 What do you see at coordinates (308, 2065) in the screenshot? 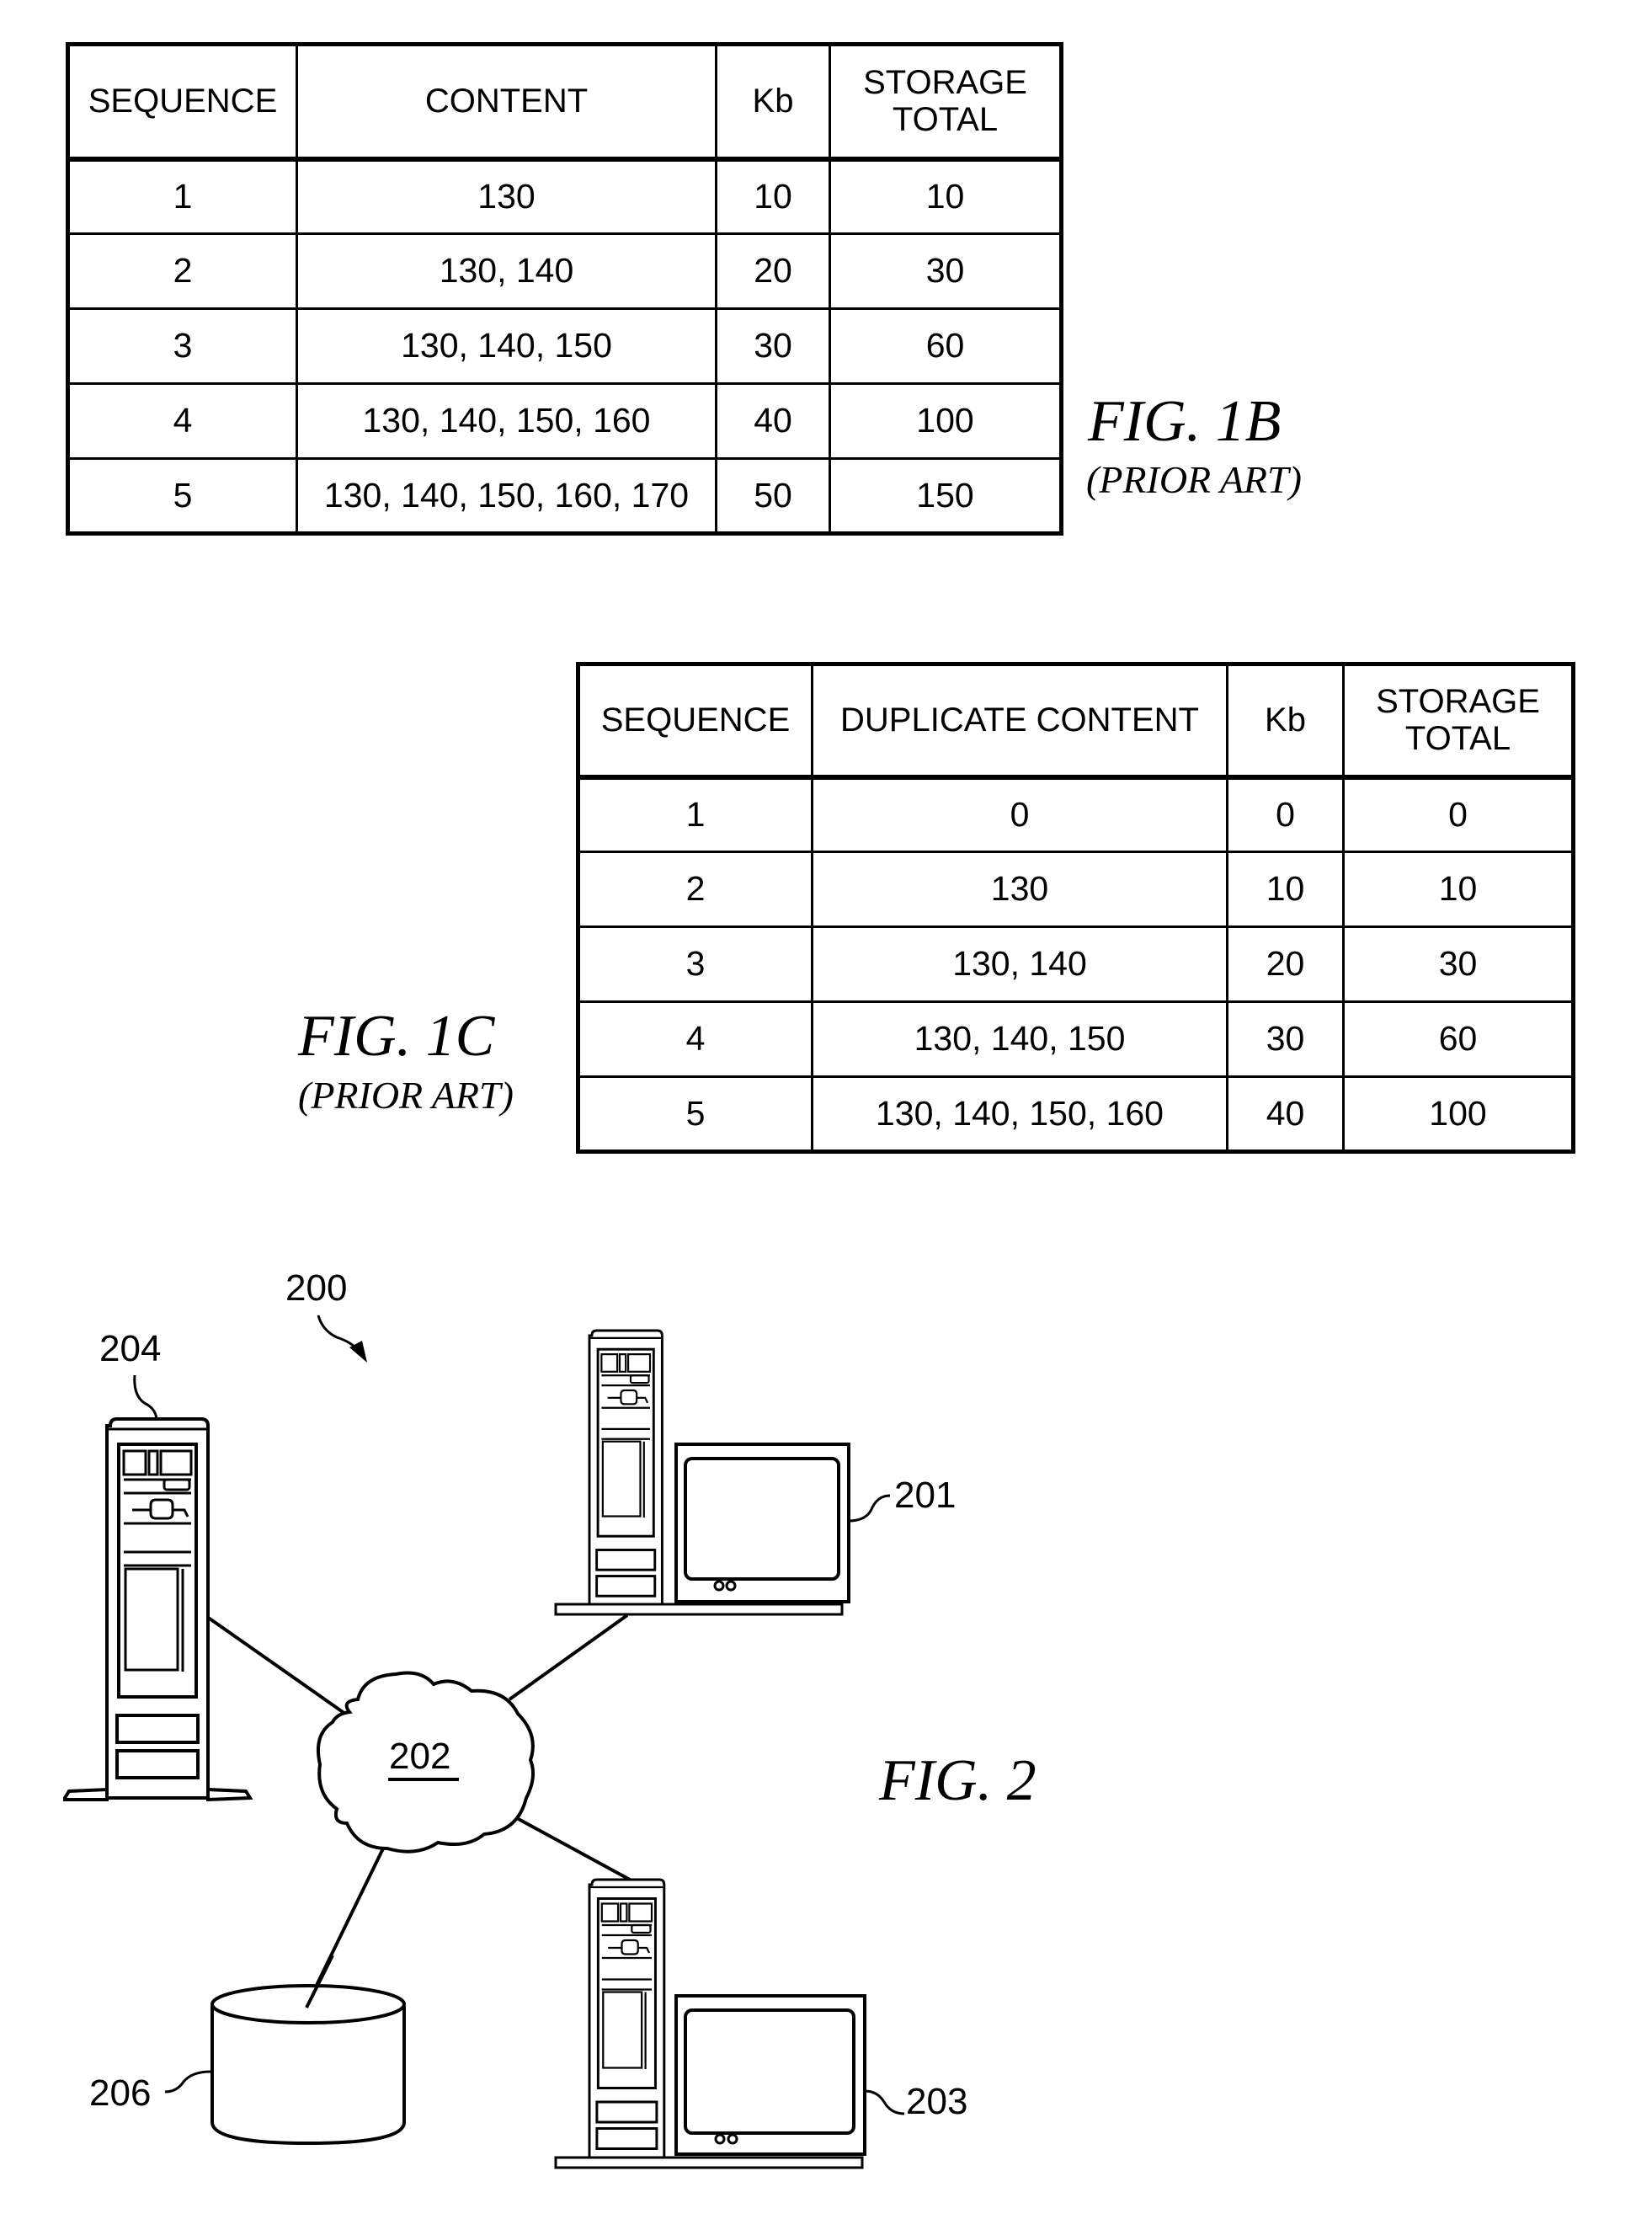
I see `database-206-icon` at bounding box center [308, 2065].